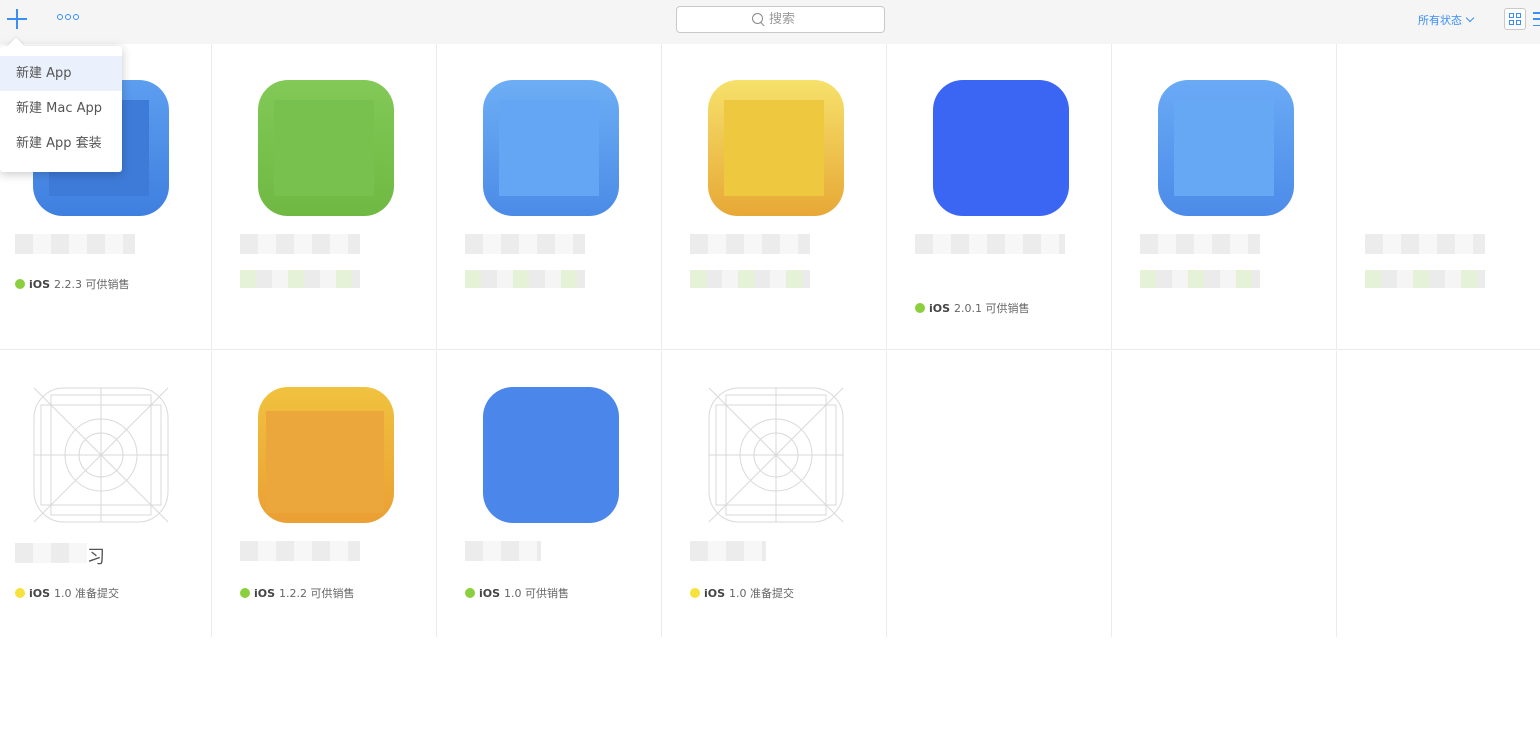  Describe the element at coordinates (51, 553) in the screenshot. I see `app-name-masked` at that location.